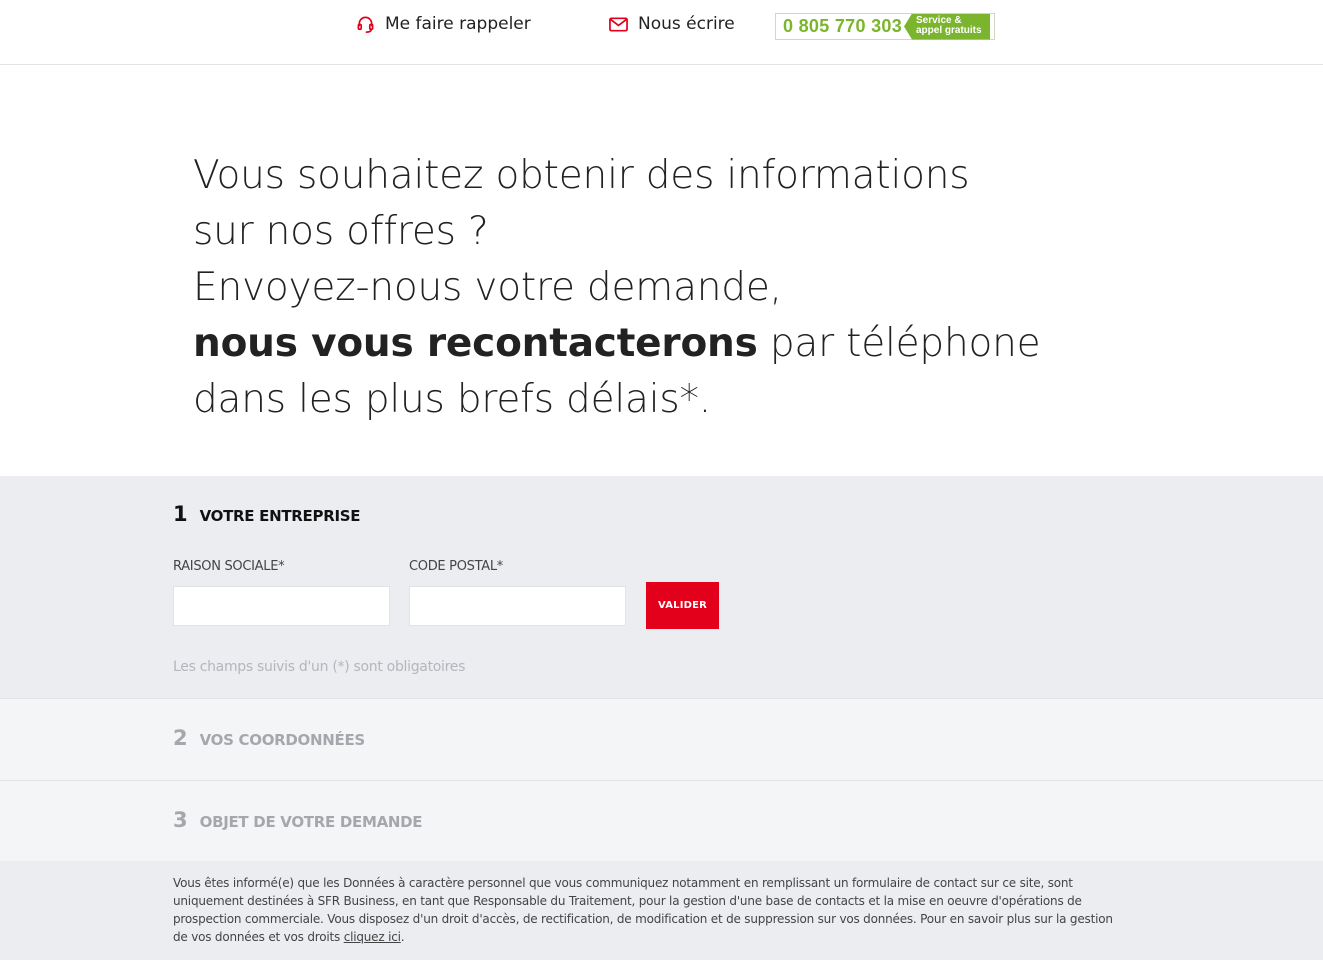  Describe the element at coordinates (281, 606) in the screenshot. I see `raison-sociale-input` at that location.